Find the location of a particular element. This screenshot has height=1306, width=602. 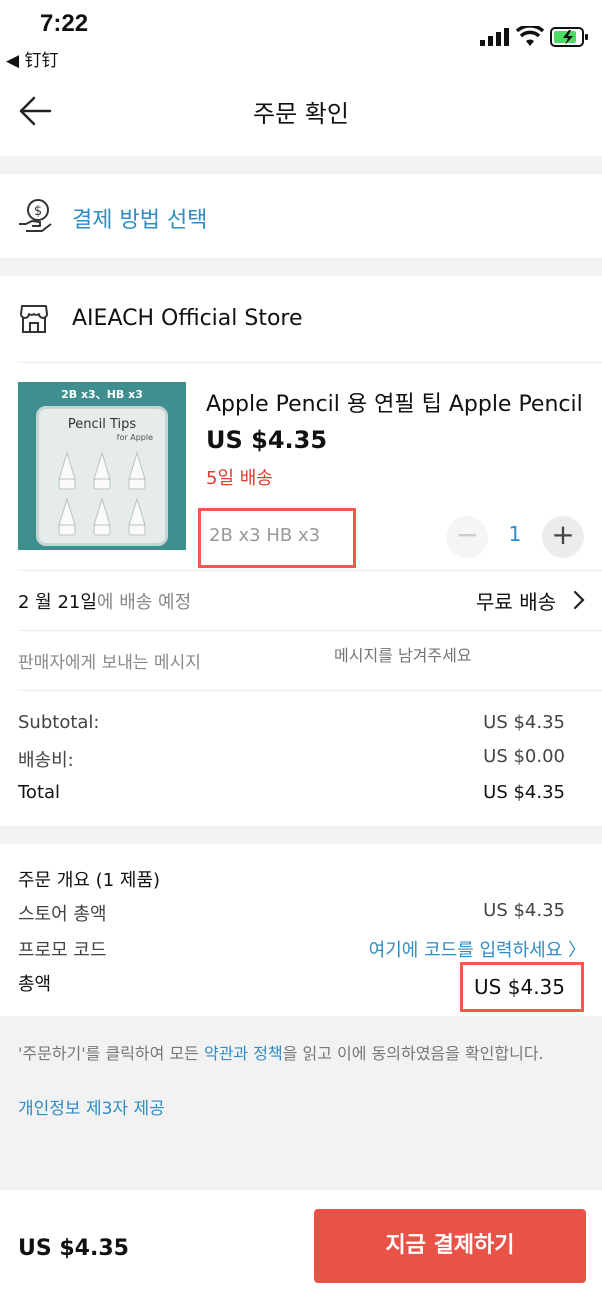

grand-total-value: US $4.35 is located at coordinates (519, 987).